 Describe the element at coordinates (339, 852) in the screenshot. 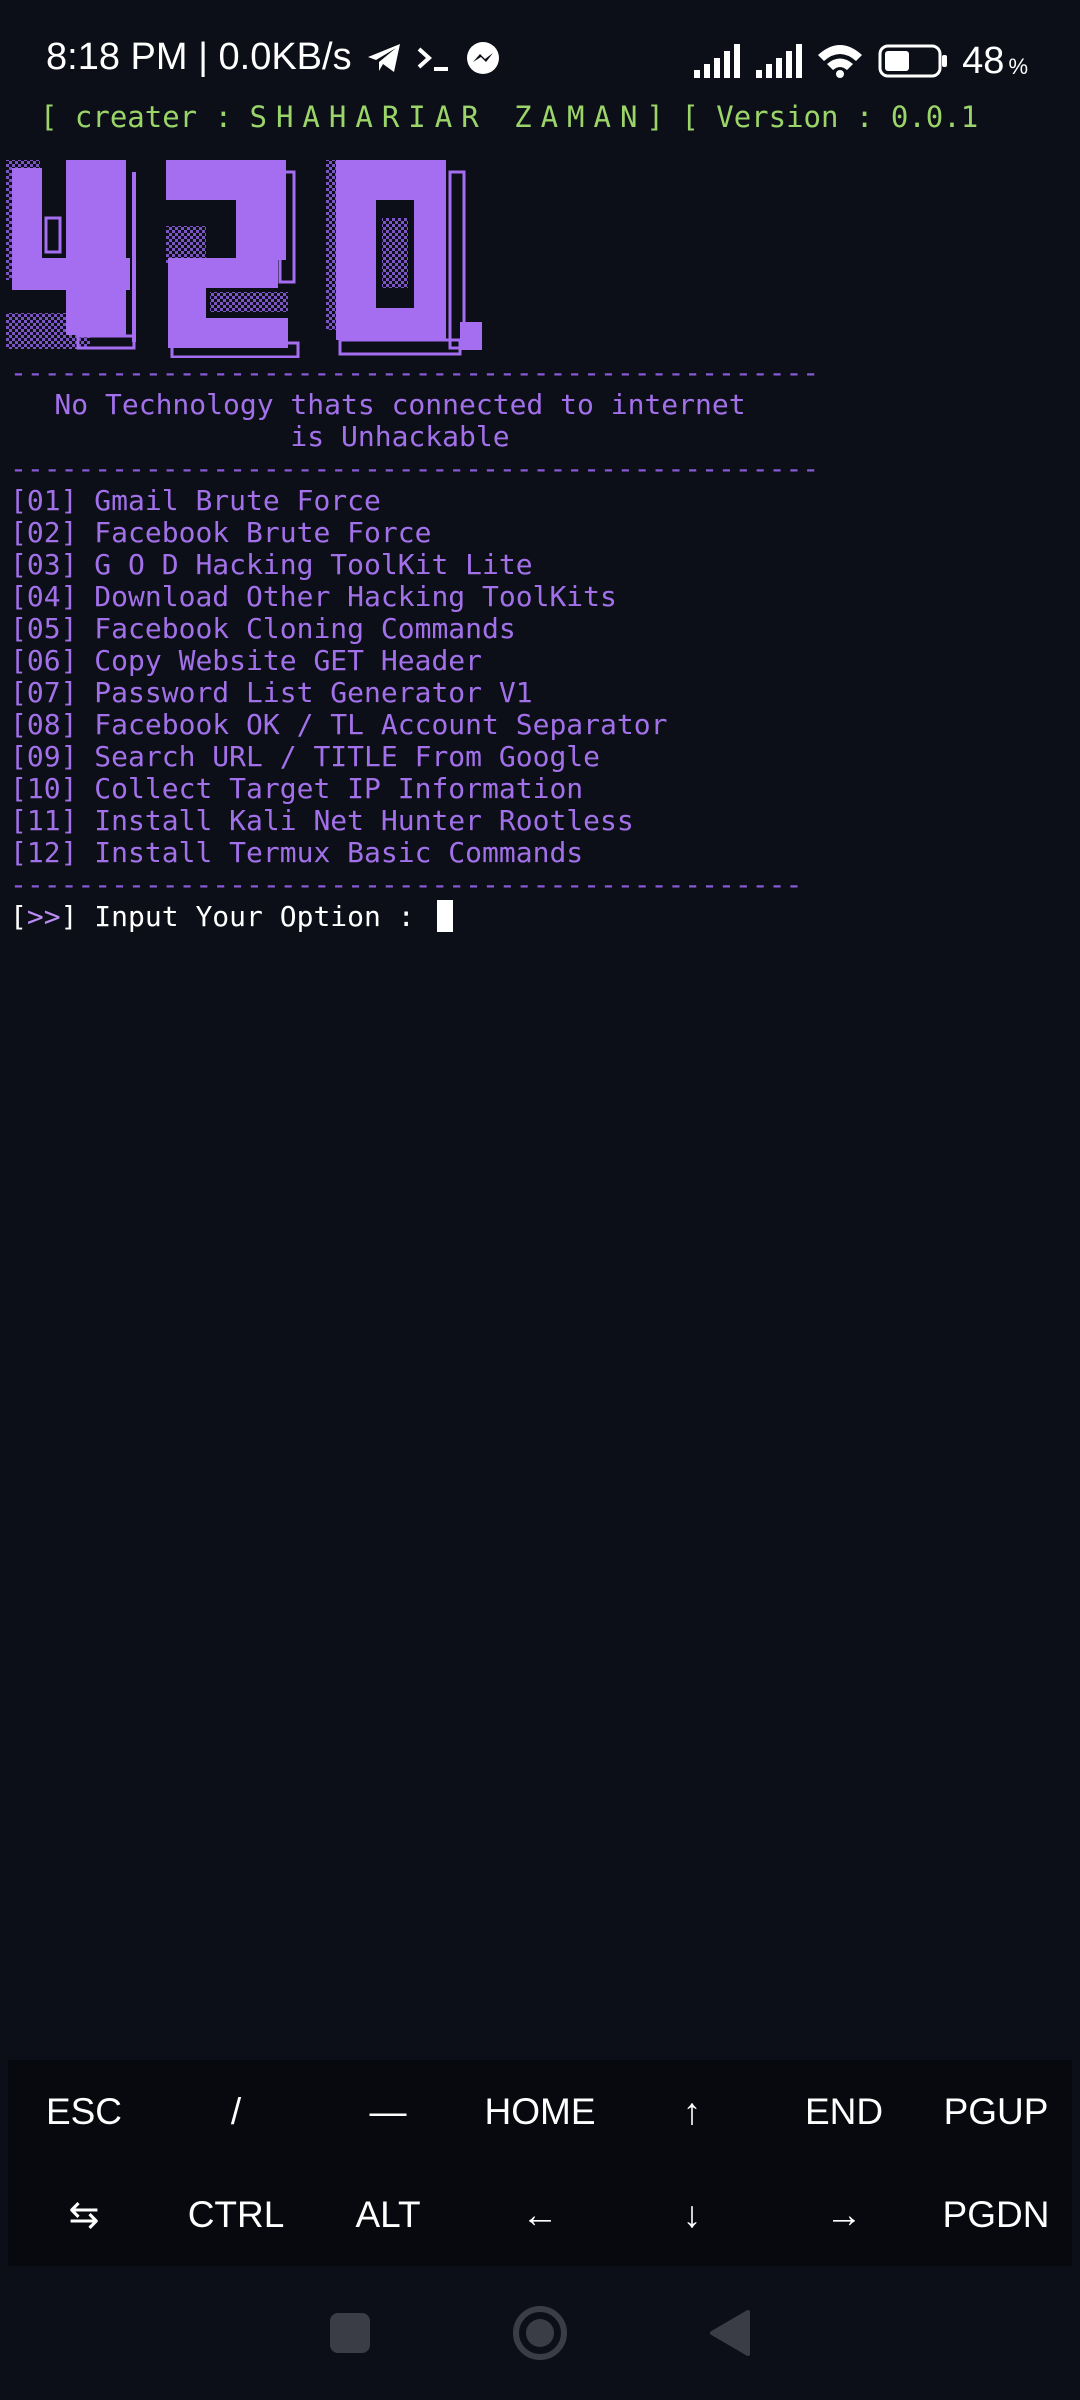

I see `menu-item-label: Install Termux Basic Commands` at that location.